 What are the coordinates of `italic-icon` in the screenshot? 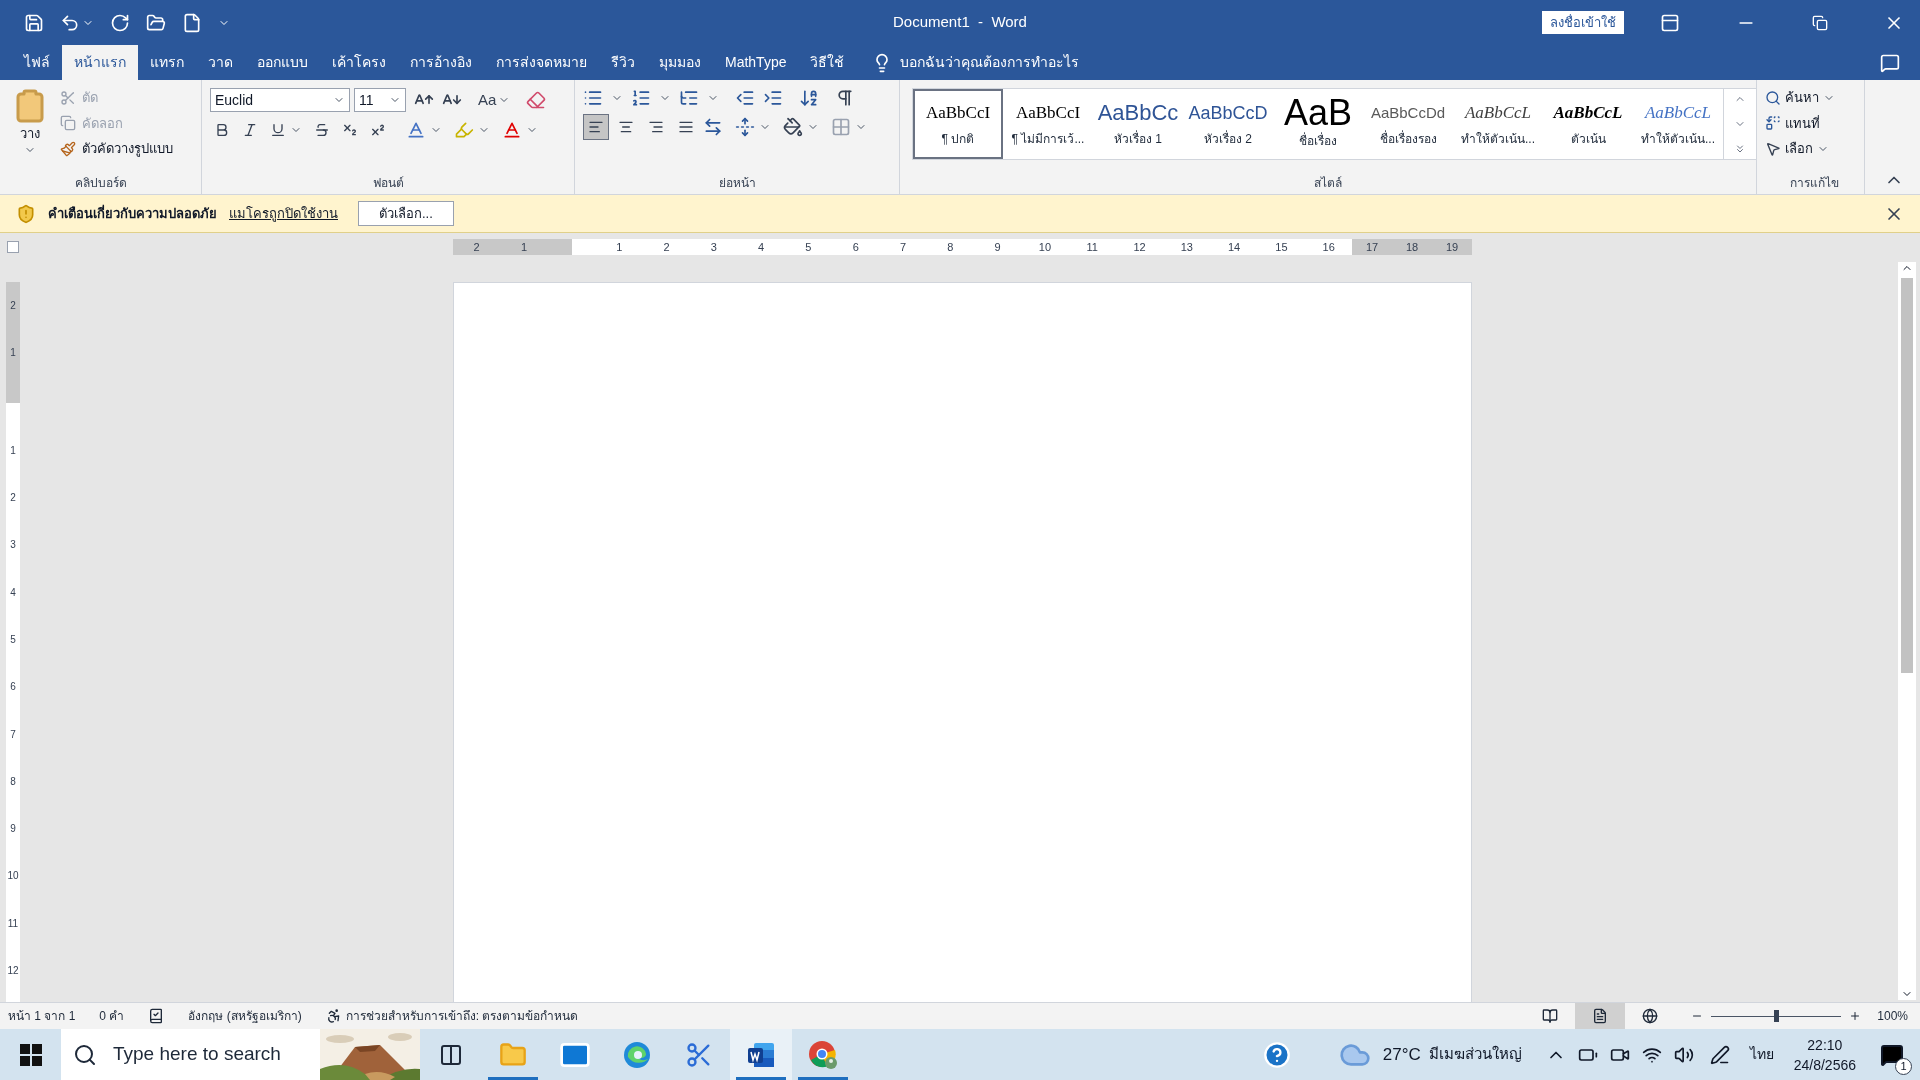 It's located at (250, 130).